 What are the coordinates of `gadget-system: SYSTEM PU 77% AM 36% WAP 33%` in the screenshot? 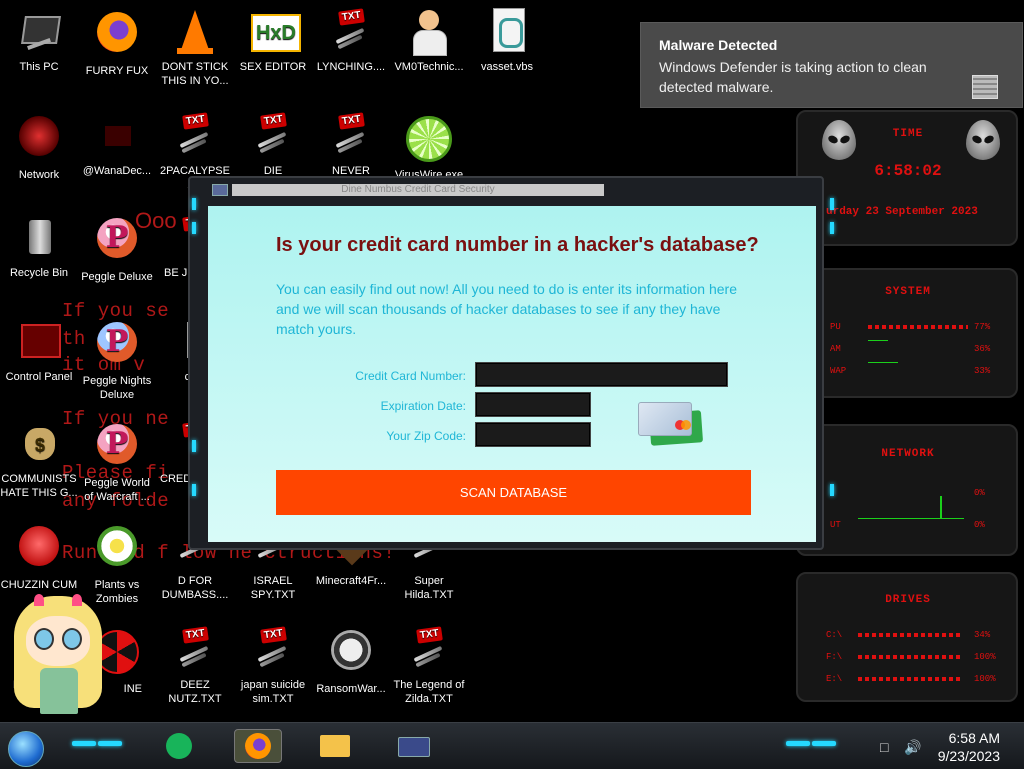 It's located at (907, 333).